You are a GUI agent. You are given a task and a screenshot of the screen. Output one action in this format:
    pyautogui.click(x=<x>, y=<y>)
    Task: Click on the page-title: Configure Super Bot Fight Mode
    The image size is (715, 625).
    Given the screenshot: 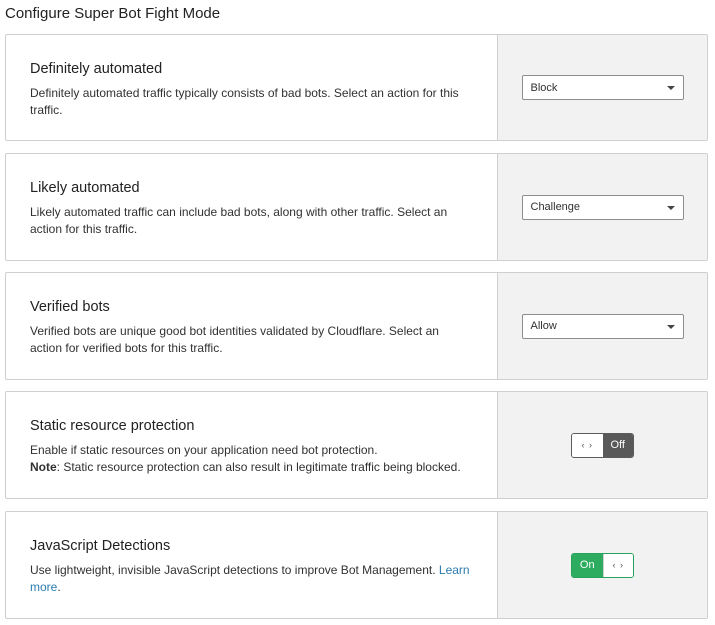 What is the action you would take?
    pyautogui.click(x=113, y=13)
    